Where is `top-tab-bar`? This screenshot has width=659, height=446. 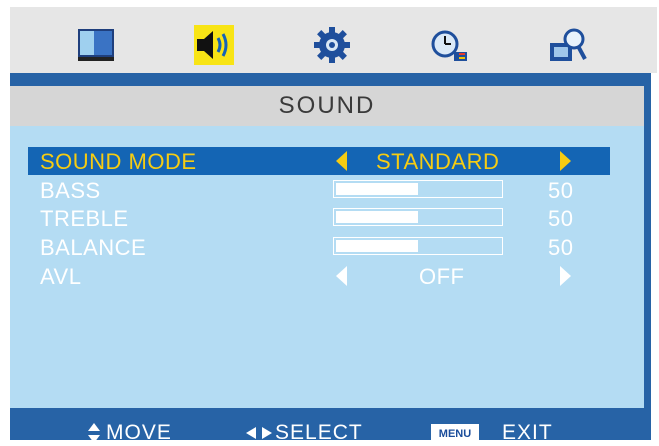
top-tab-bar is located at coordinates (333, 40).